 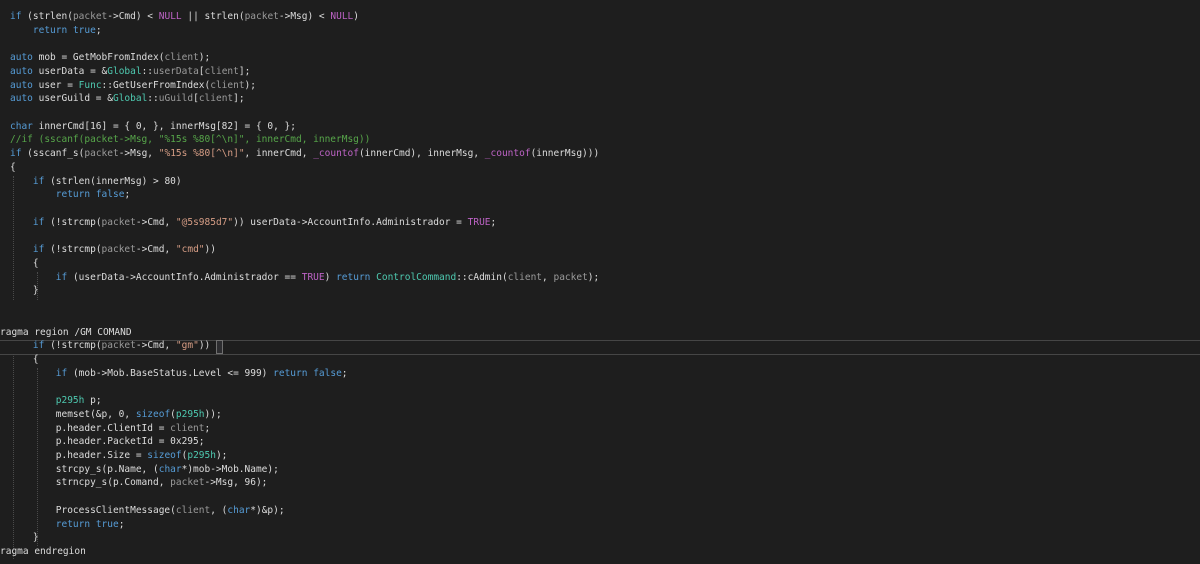 What do you see at coordinates (482, 277) in the screenshot?
I see `code-token: ::cAdmin(` at bounding box center [482, 277].